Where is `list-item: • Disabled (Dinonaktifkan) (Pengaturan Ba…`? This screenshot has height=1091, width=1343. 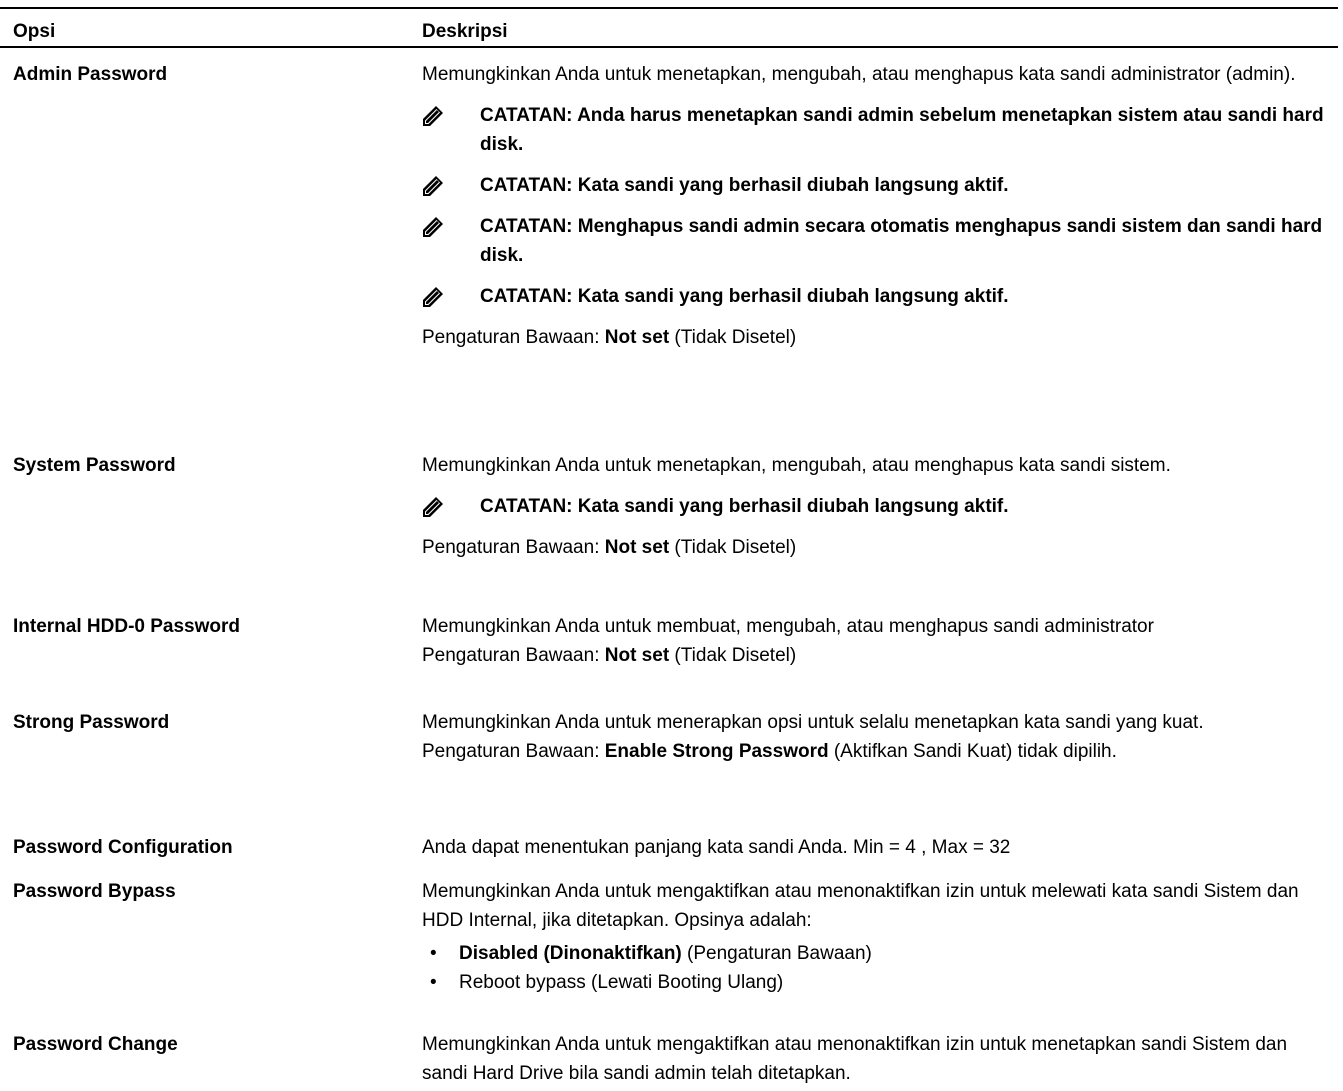
list-item: • Disabled (Dinonaktifkan) (Pengaturan Ba… is located at coordinates (877, 953).